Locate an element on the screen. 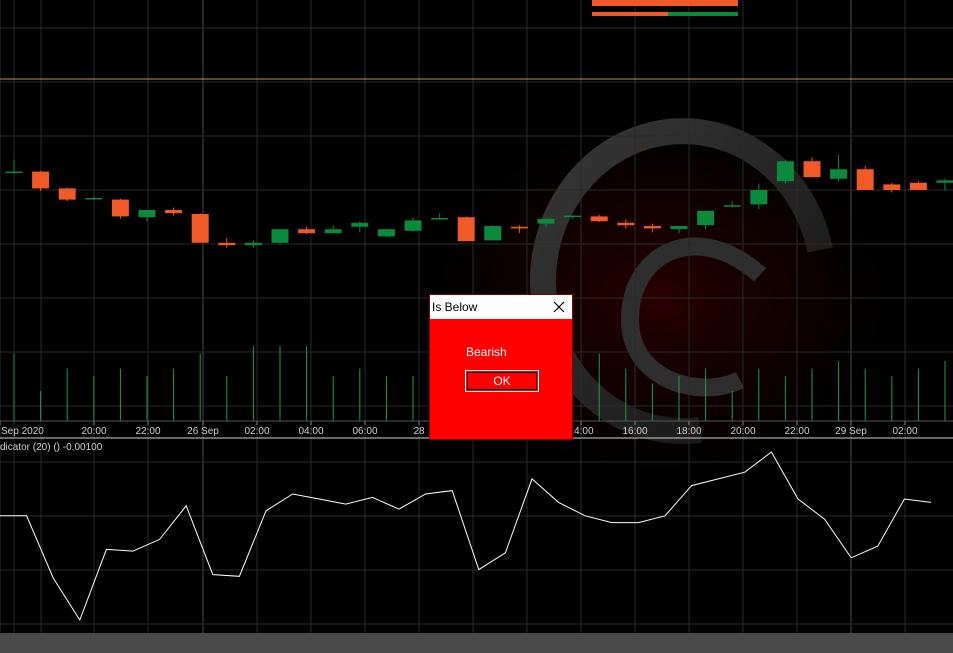  alert-dialog: Is Below Bearish OK is located at coordinates (501, 367).